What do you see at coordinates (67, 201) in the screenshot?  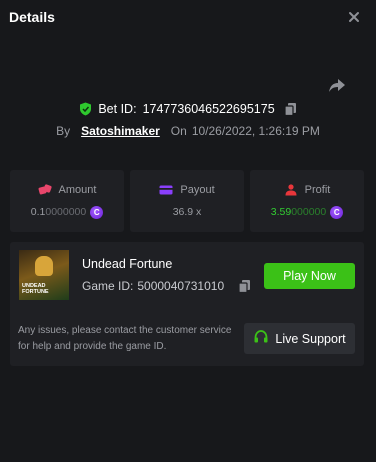 I see `stat-amount: Amount 0.10000000 C` at bounding box center [67, 201].